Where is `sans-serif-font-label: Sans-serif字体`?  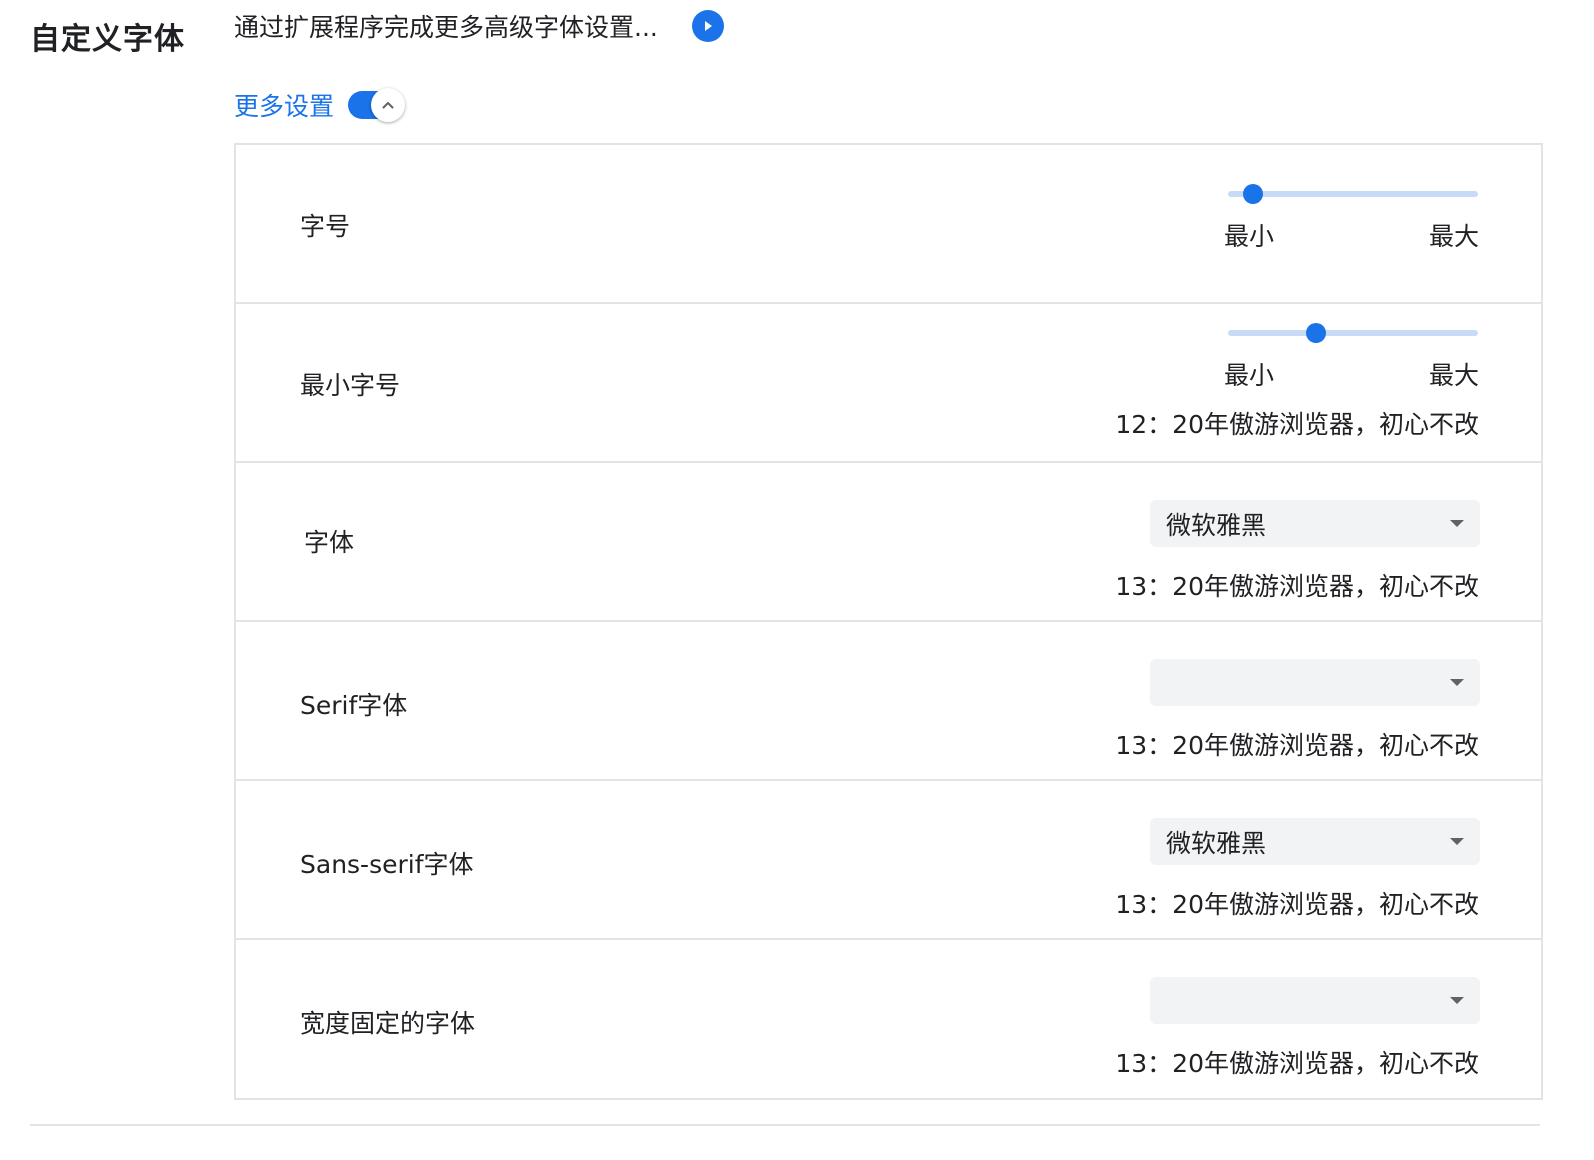
sans-serif-font-label: Sans-serif字体 is located at coordinates (387, 864).